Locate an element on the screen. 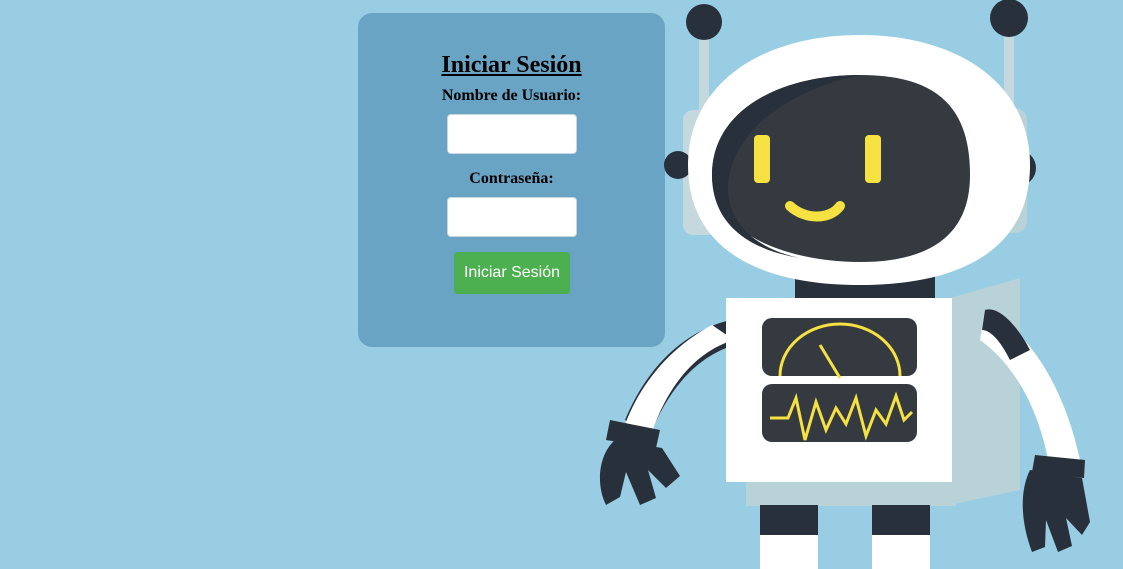  password-field is located at coordinates (512, 217).